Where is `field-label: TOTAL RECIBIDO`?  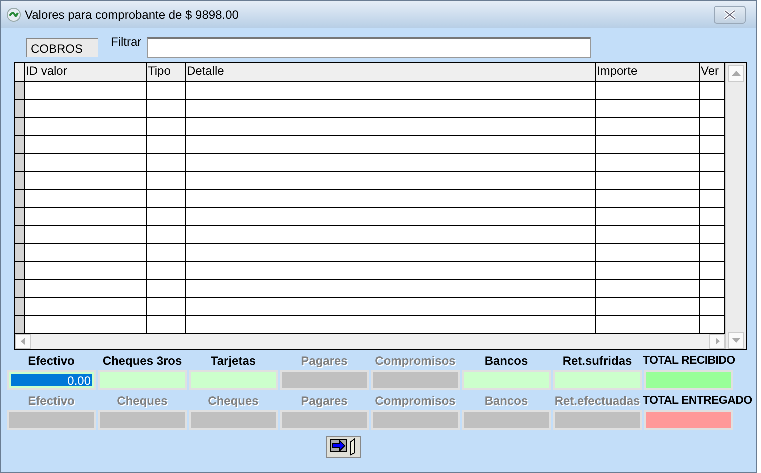
field-label: TOTAL RECIBIDO is located at coordinates (689, 361).